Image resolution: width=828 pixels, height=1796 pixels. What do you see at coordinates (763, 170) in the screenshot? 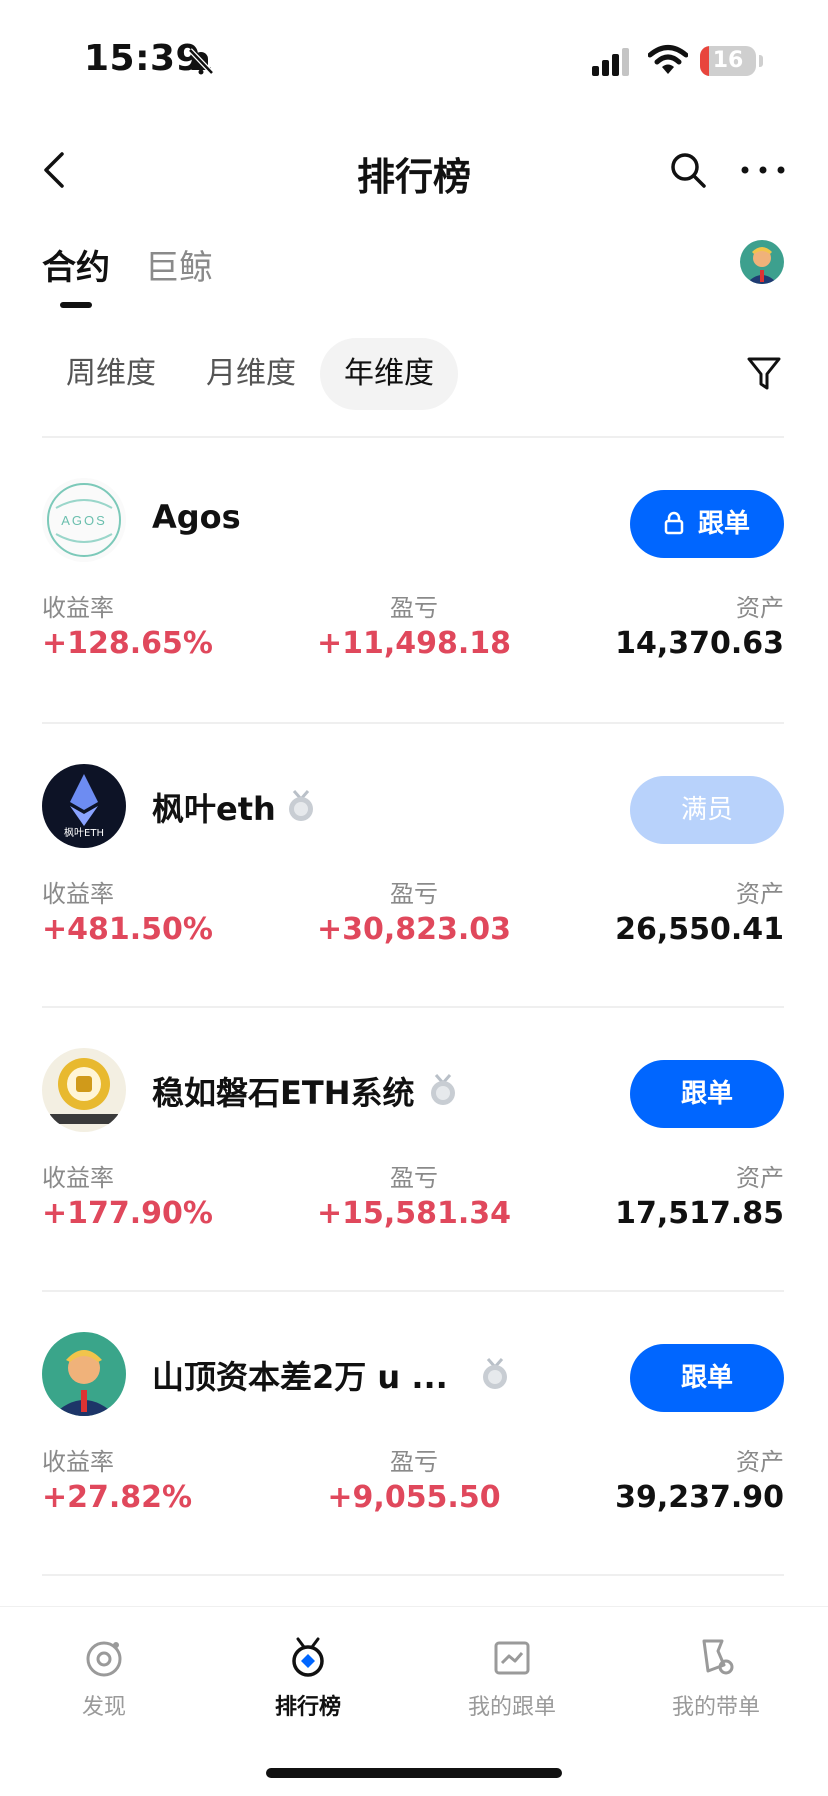
I see `more-icon` at bounding box center [763, 170].